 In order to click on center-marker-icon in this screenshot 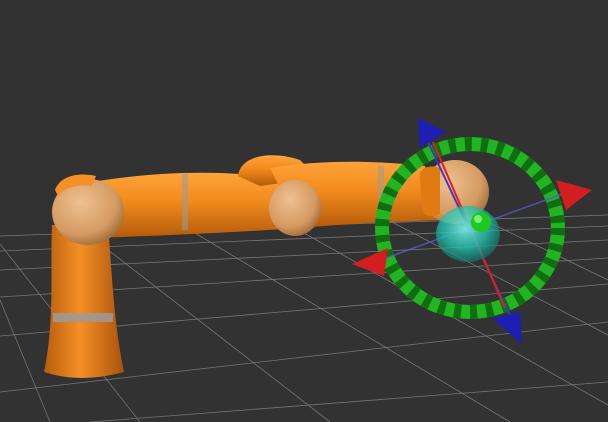, I will do `click(481, 222)`.